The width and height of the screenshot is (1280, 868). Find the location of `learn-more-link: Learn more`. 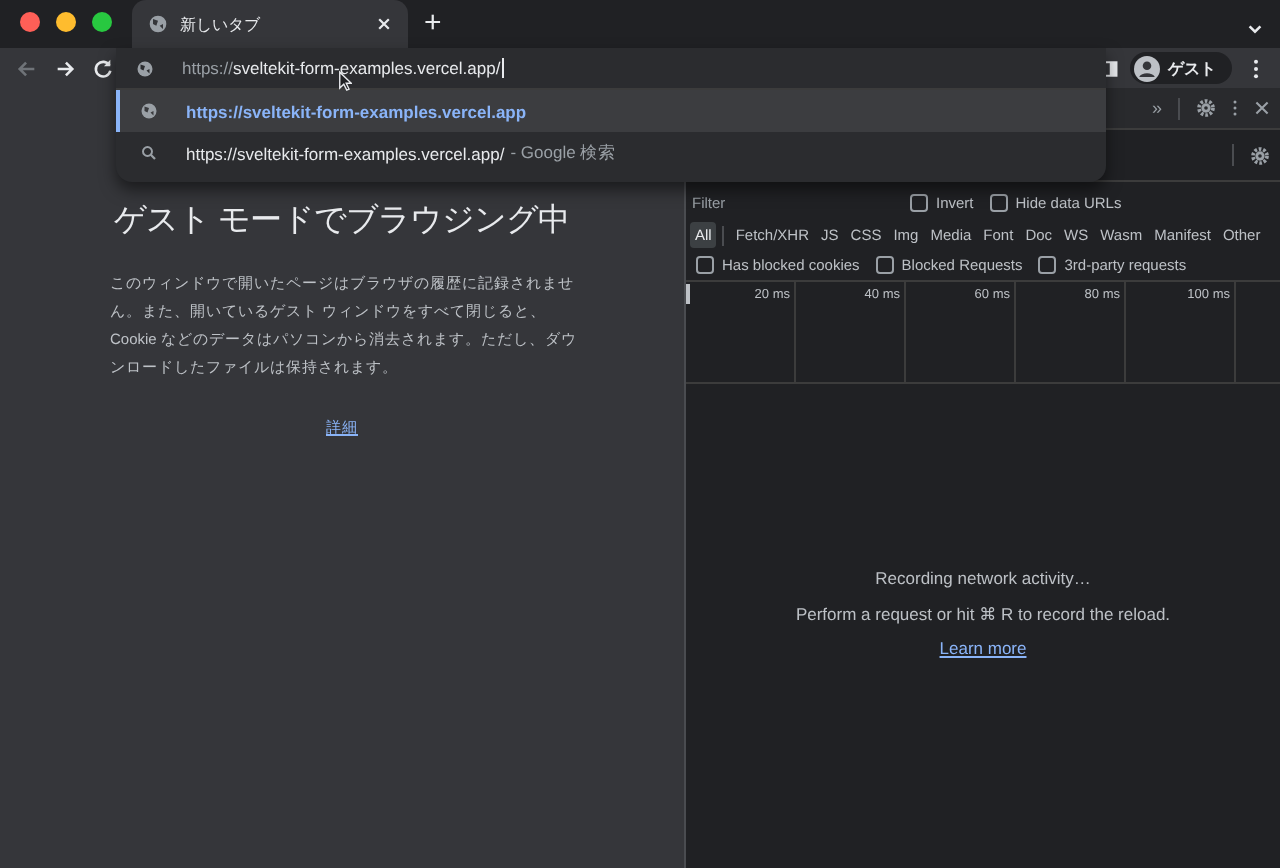

learn-more-link: Learn more is located at coordinates (983, 648).